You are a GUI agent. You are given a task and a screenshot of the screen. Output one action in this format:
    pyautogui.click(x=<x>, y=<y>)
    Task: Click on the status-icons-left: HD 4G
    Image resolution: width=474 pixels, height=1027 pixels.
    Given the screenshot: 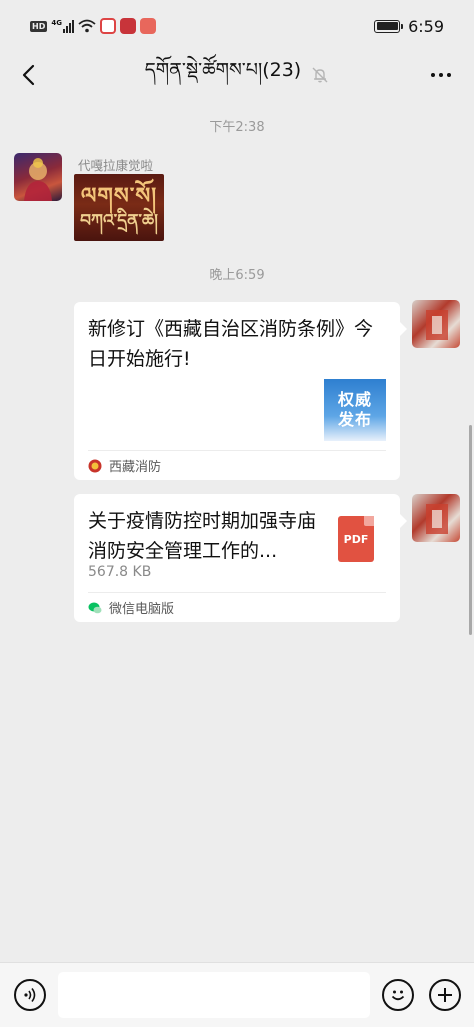 What is the action you would take?
    pyautogui.click(x=93, y=26)
    